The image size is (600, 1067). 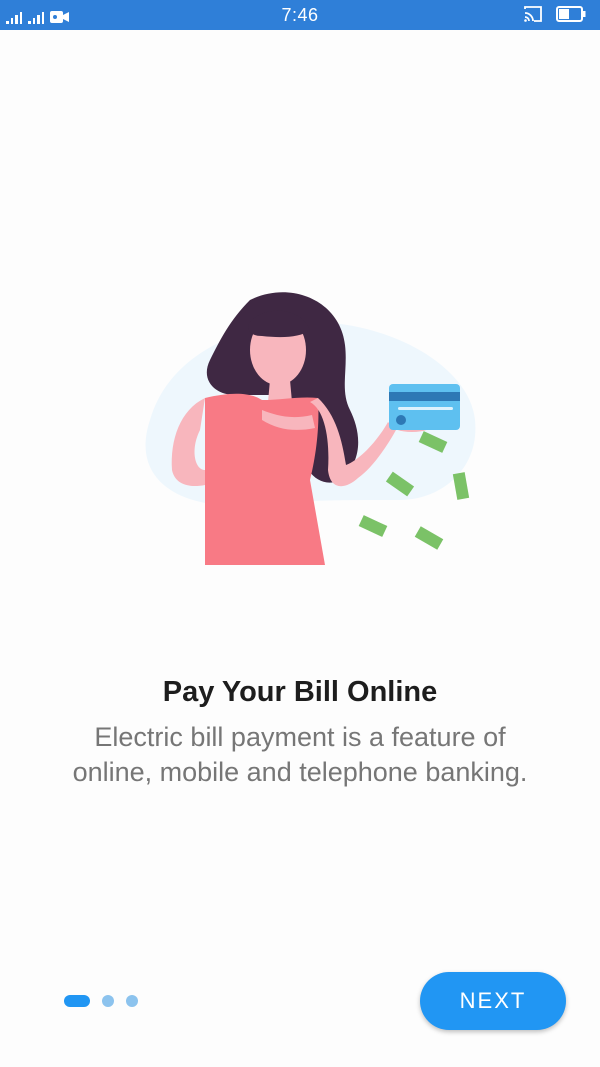 I want to click on battery-icon, so click(x=571, y=14).